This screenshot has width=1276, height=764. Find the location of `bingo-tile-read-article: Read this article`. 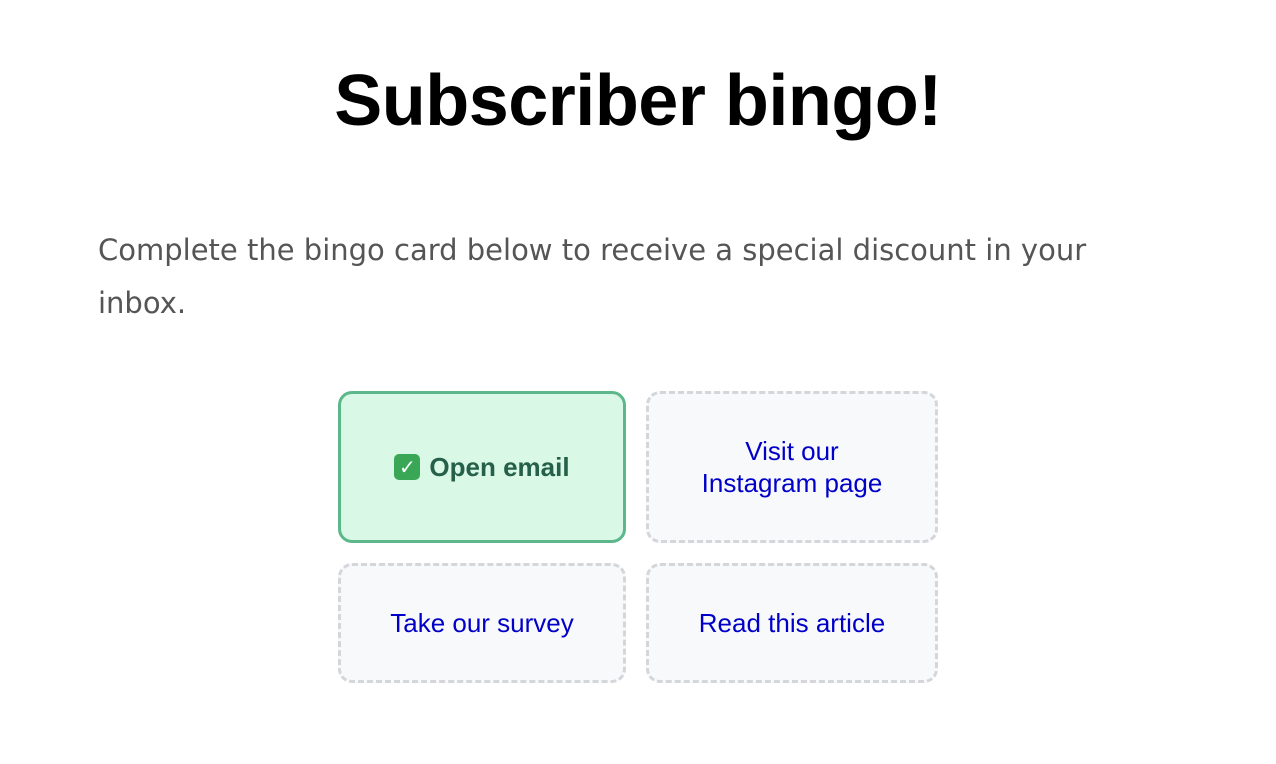

bingo-tile-read-article: Read this article is located at coordinates (792, 623).